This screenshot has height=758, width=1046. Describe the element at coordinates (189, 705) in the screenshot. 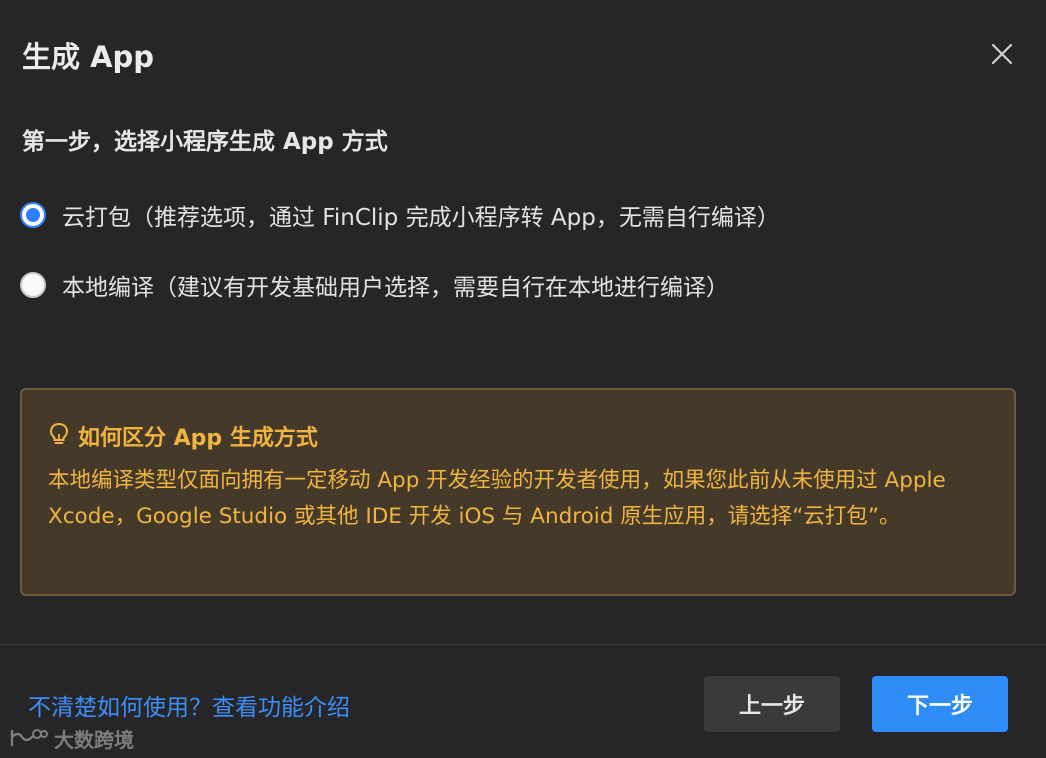

I see `help-link: 不清楚如何使用？查看功能介绍` at that location.